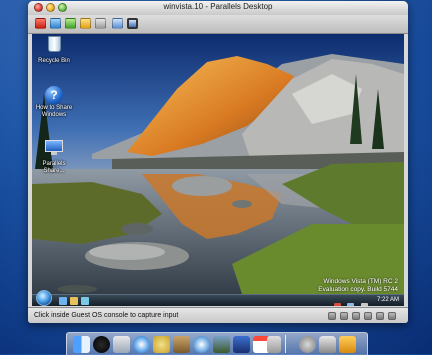 This screenshot has height=355, width=432. I want to click on trash-icon, so click(327, 344).